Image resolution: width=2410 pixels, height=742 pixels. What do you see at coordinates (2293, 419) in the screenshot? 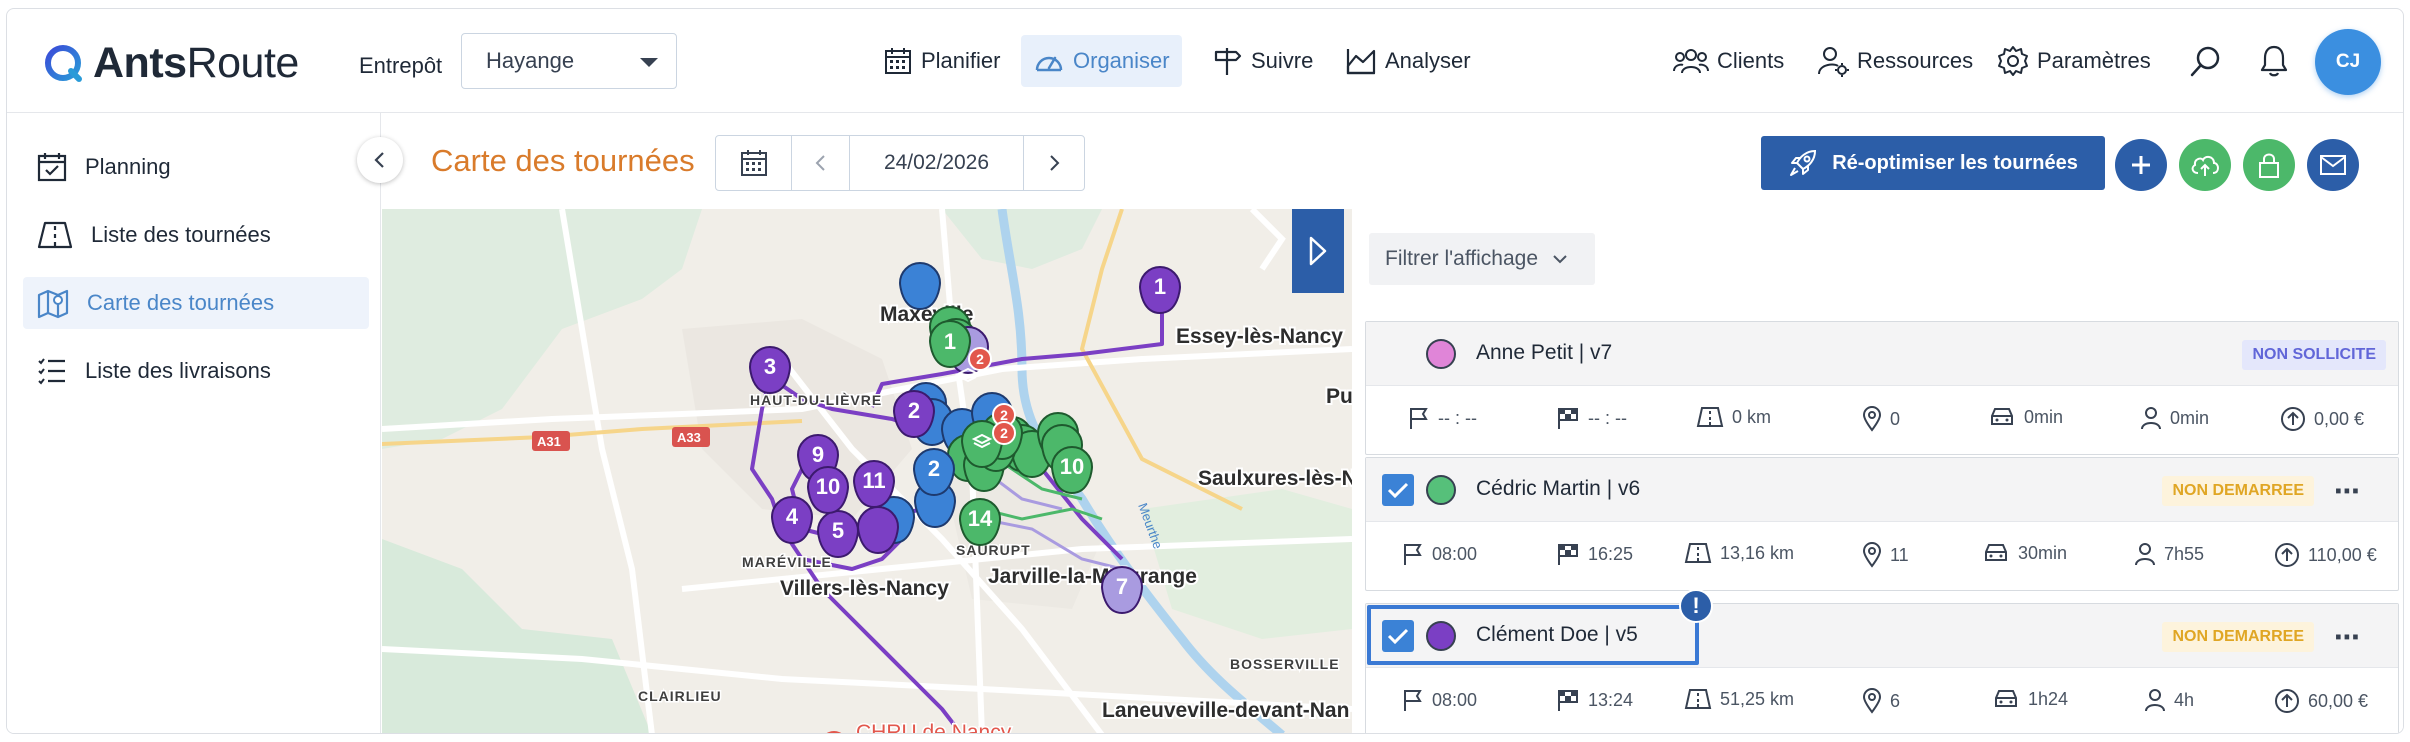
I see `arrow-up-circle-icon` at bounding box center [2293, 419].